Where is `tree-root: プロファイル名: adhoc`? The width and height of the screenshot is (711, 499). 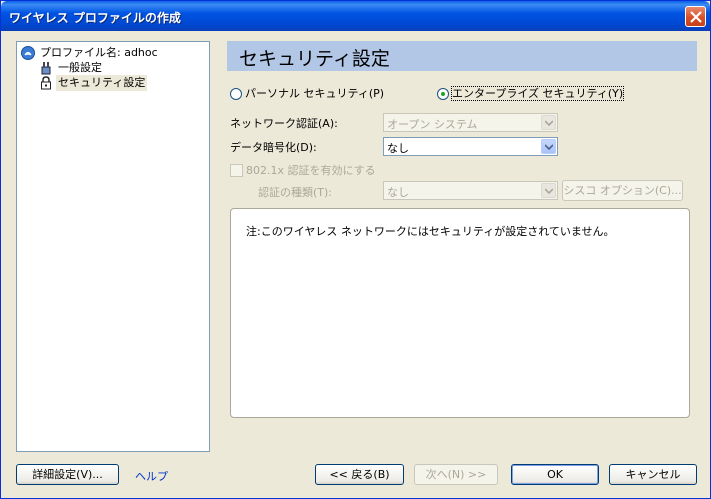
tree-root: プロファイル名: adhoc is located at coordinates (90, 53).